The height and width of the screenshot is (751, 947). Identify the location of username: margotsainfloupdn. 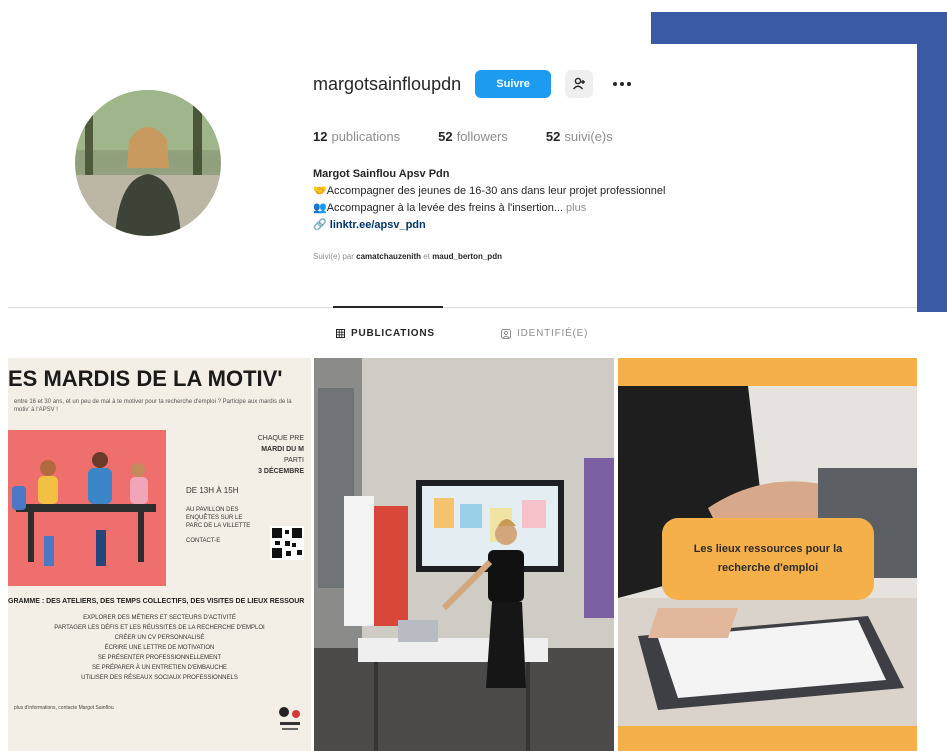
(387, 83).